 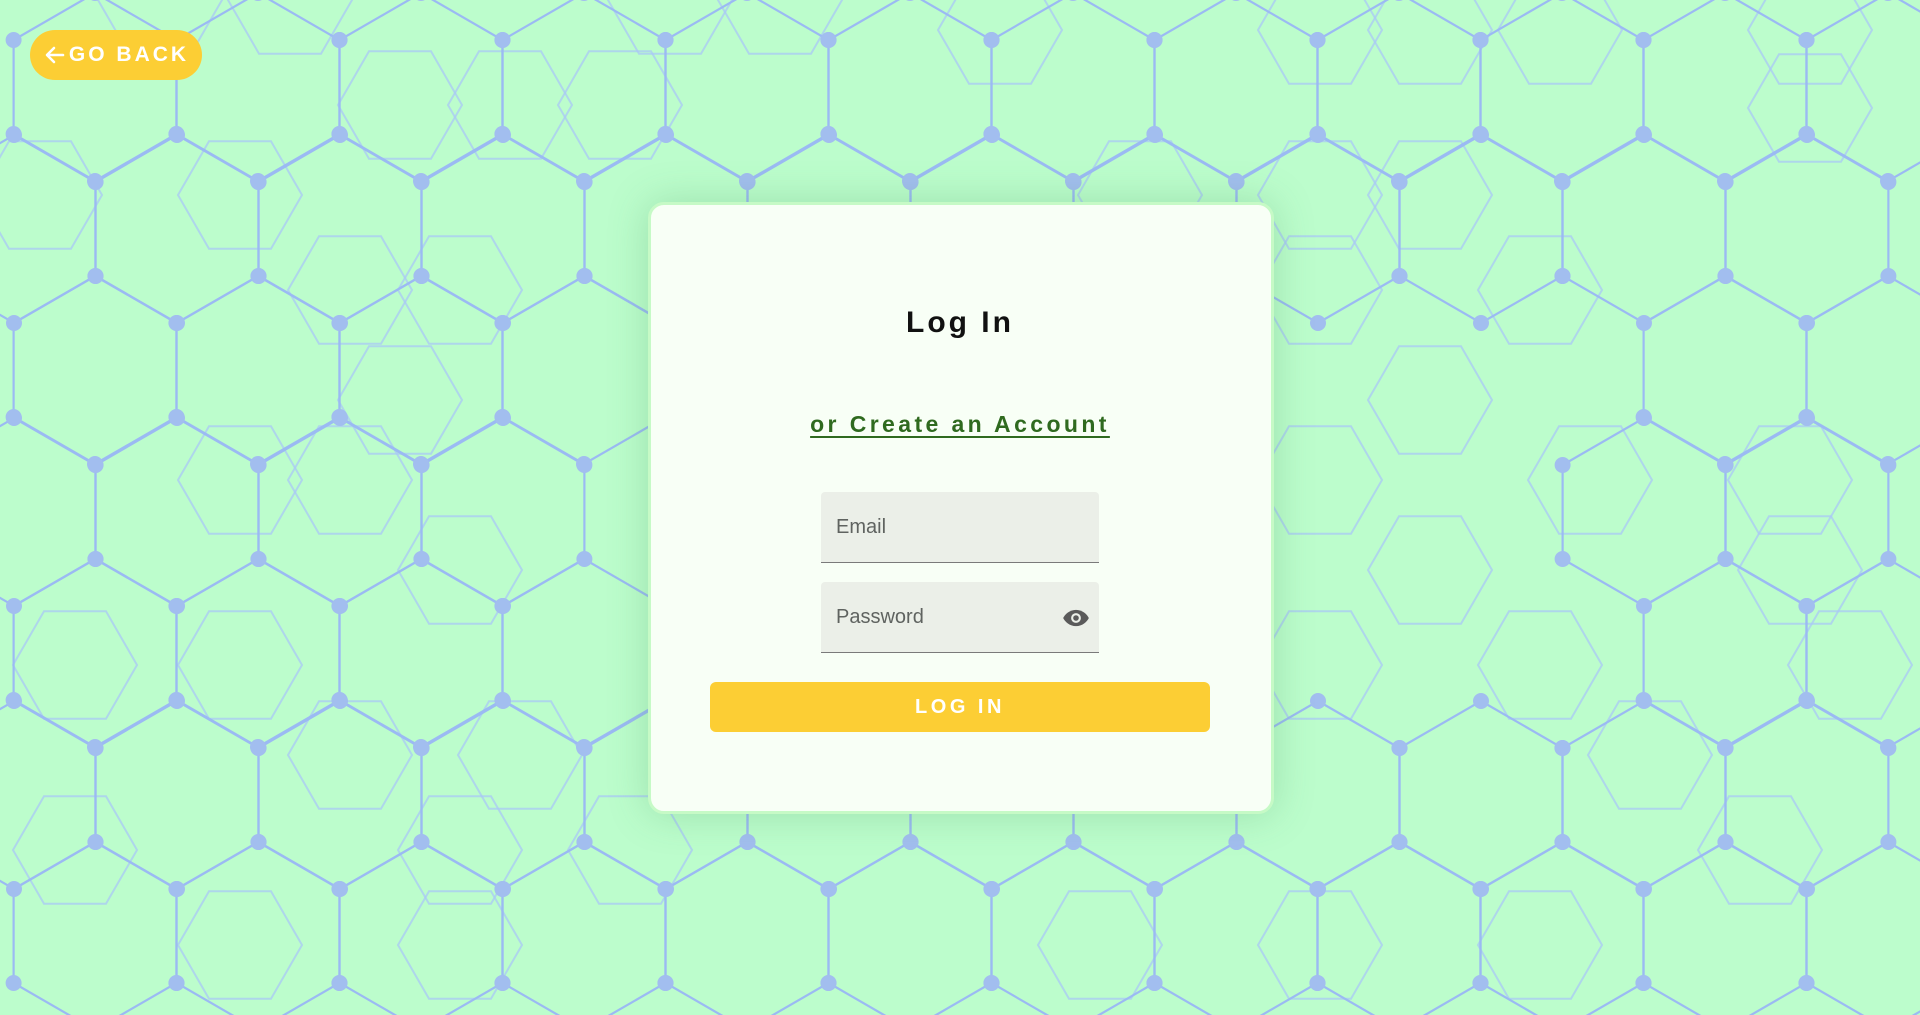 I want to click on create-account-link: or Create an Account, so click(x=960, y=424).